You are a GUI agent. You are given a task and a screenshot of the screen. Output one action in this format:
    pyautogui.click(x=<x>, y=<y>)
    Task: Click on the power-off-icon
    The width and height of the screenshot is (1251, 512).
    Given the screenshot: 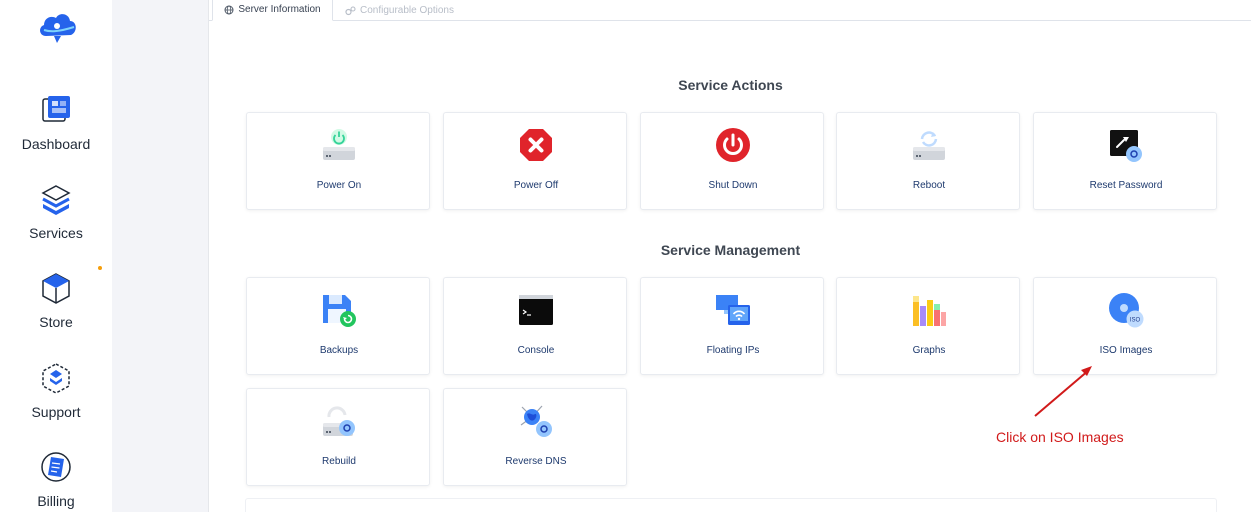 What is the action you would take?
    pyautogui.click(x=536, y=145)
    